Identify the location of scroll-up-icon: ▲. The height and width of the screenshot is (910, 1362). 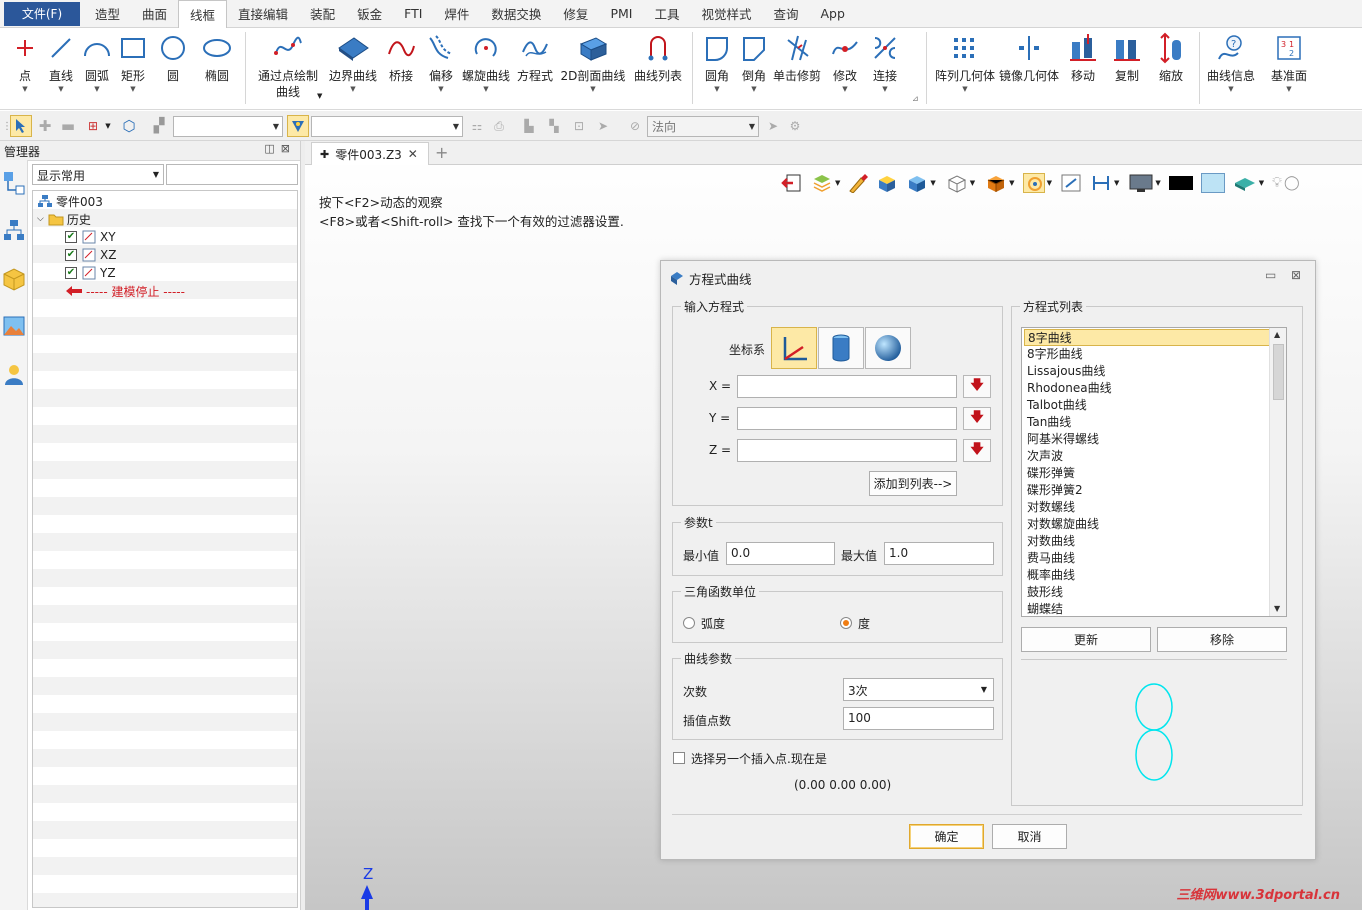
(1277, 334).